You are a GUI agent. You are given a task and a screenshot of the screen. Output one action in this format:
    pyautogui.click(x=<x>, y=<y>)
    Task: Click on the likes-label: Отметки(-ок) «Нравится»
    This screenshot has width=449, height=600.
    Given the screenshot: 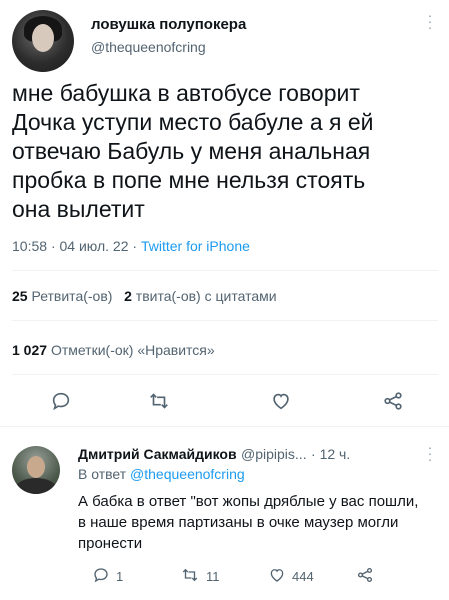 What is the action you would take?
    pyautogui.click(x=132, y=350)
    